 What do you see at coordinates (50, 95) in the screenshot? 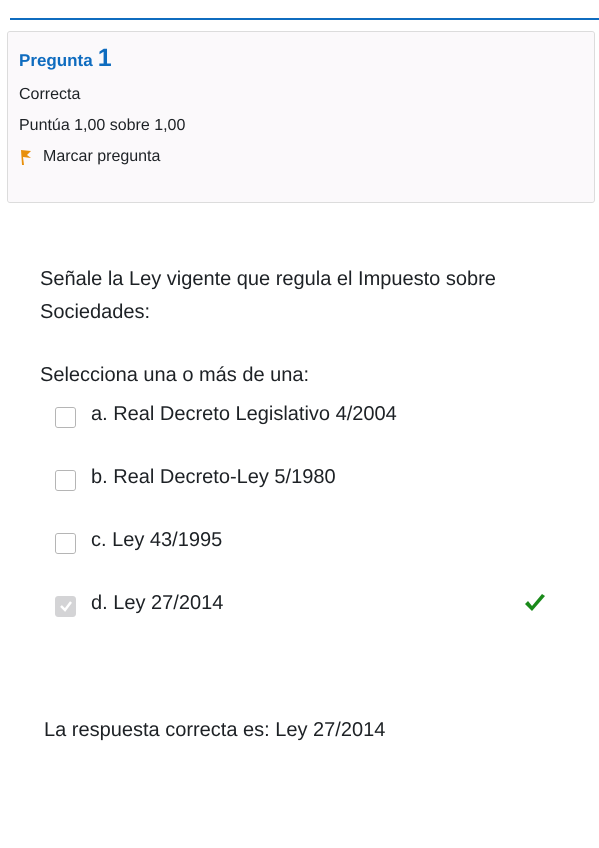
I see `question-state: Correcta` at bounding box center [50, 95].